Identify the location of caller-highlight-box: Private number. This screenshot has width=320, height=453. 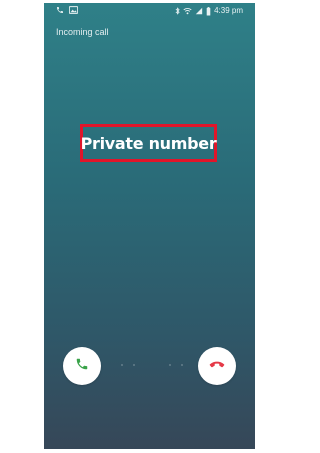
(148, 143).